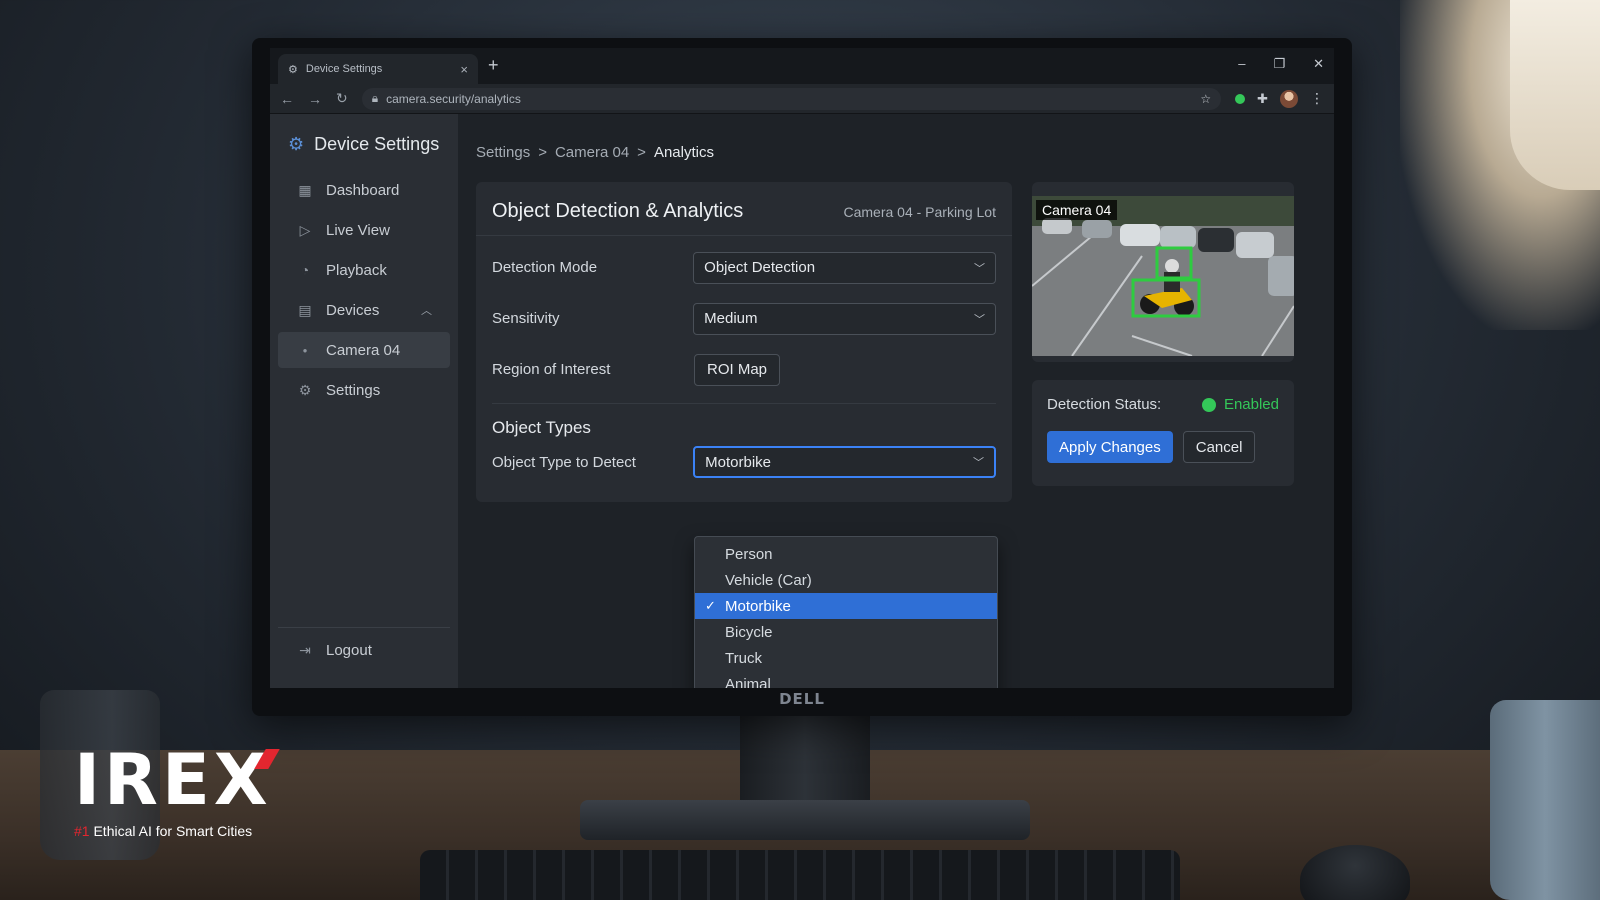 The image size is (1600, 900). Describe the element at coordinates (353, 310) in the screenshot. I see `sidebar-item-label: Devices` at that location.